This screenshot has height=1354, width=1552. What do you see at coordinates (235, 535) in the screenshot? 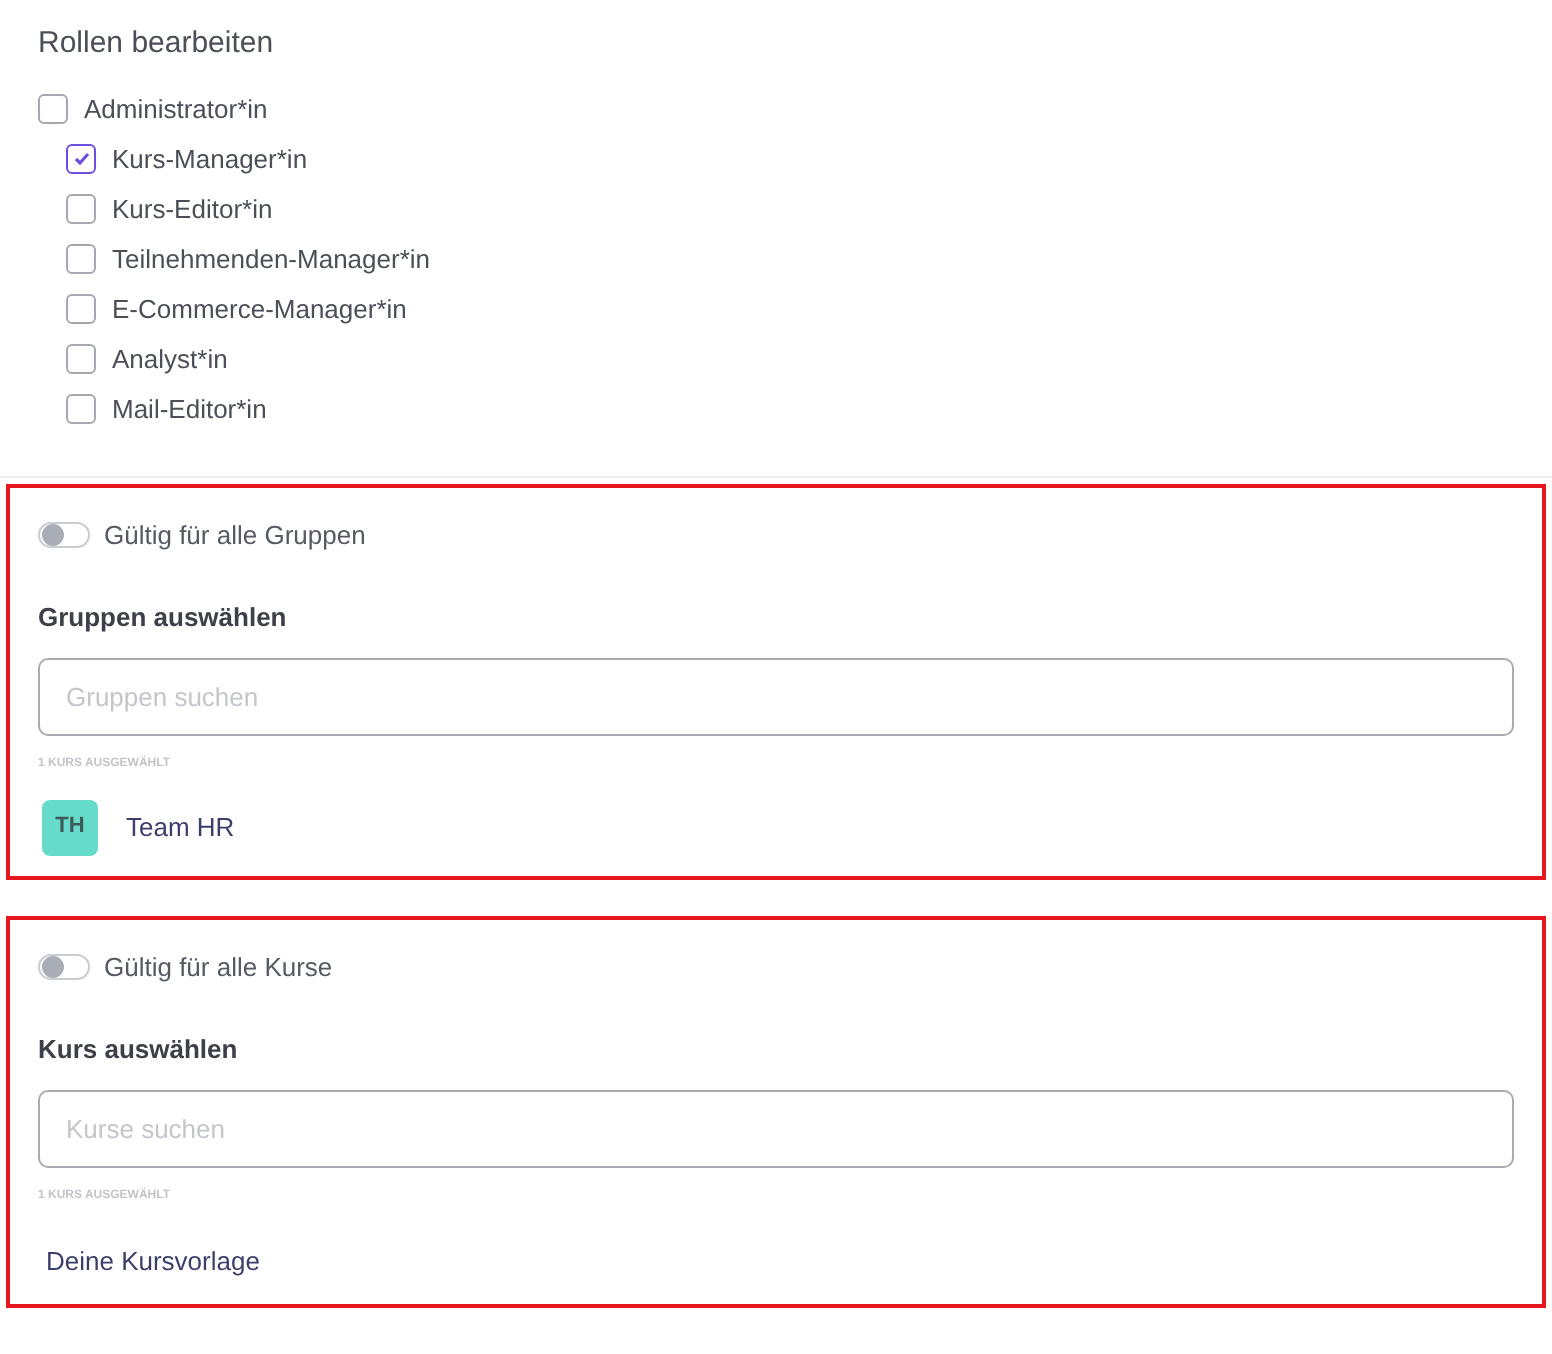
I see `toggle-label: Gültig für alle Gruppen` at bounding box center [235, 535].